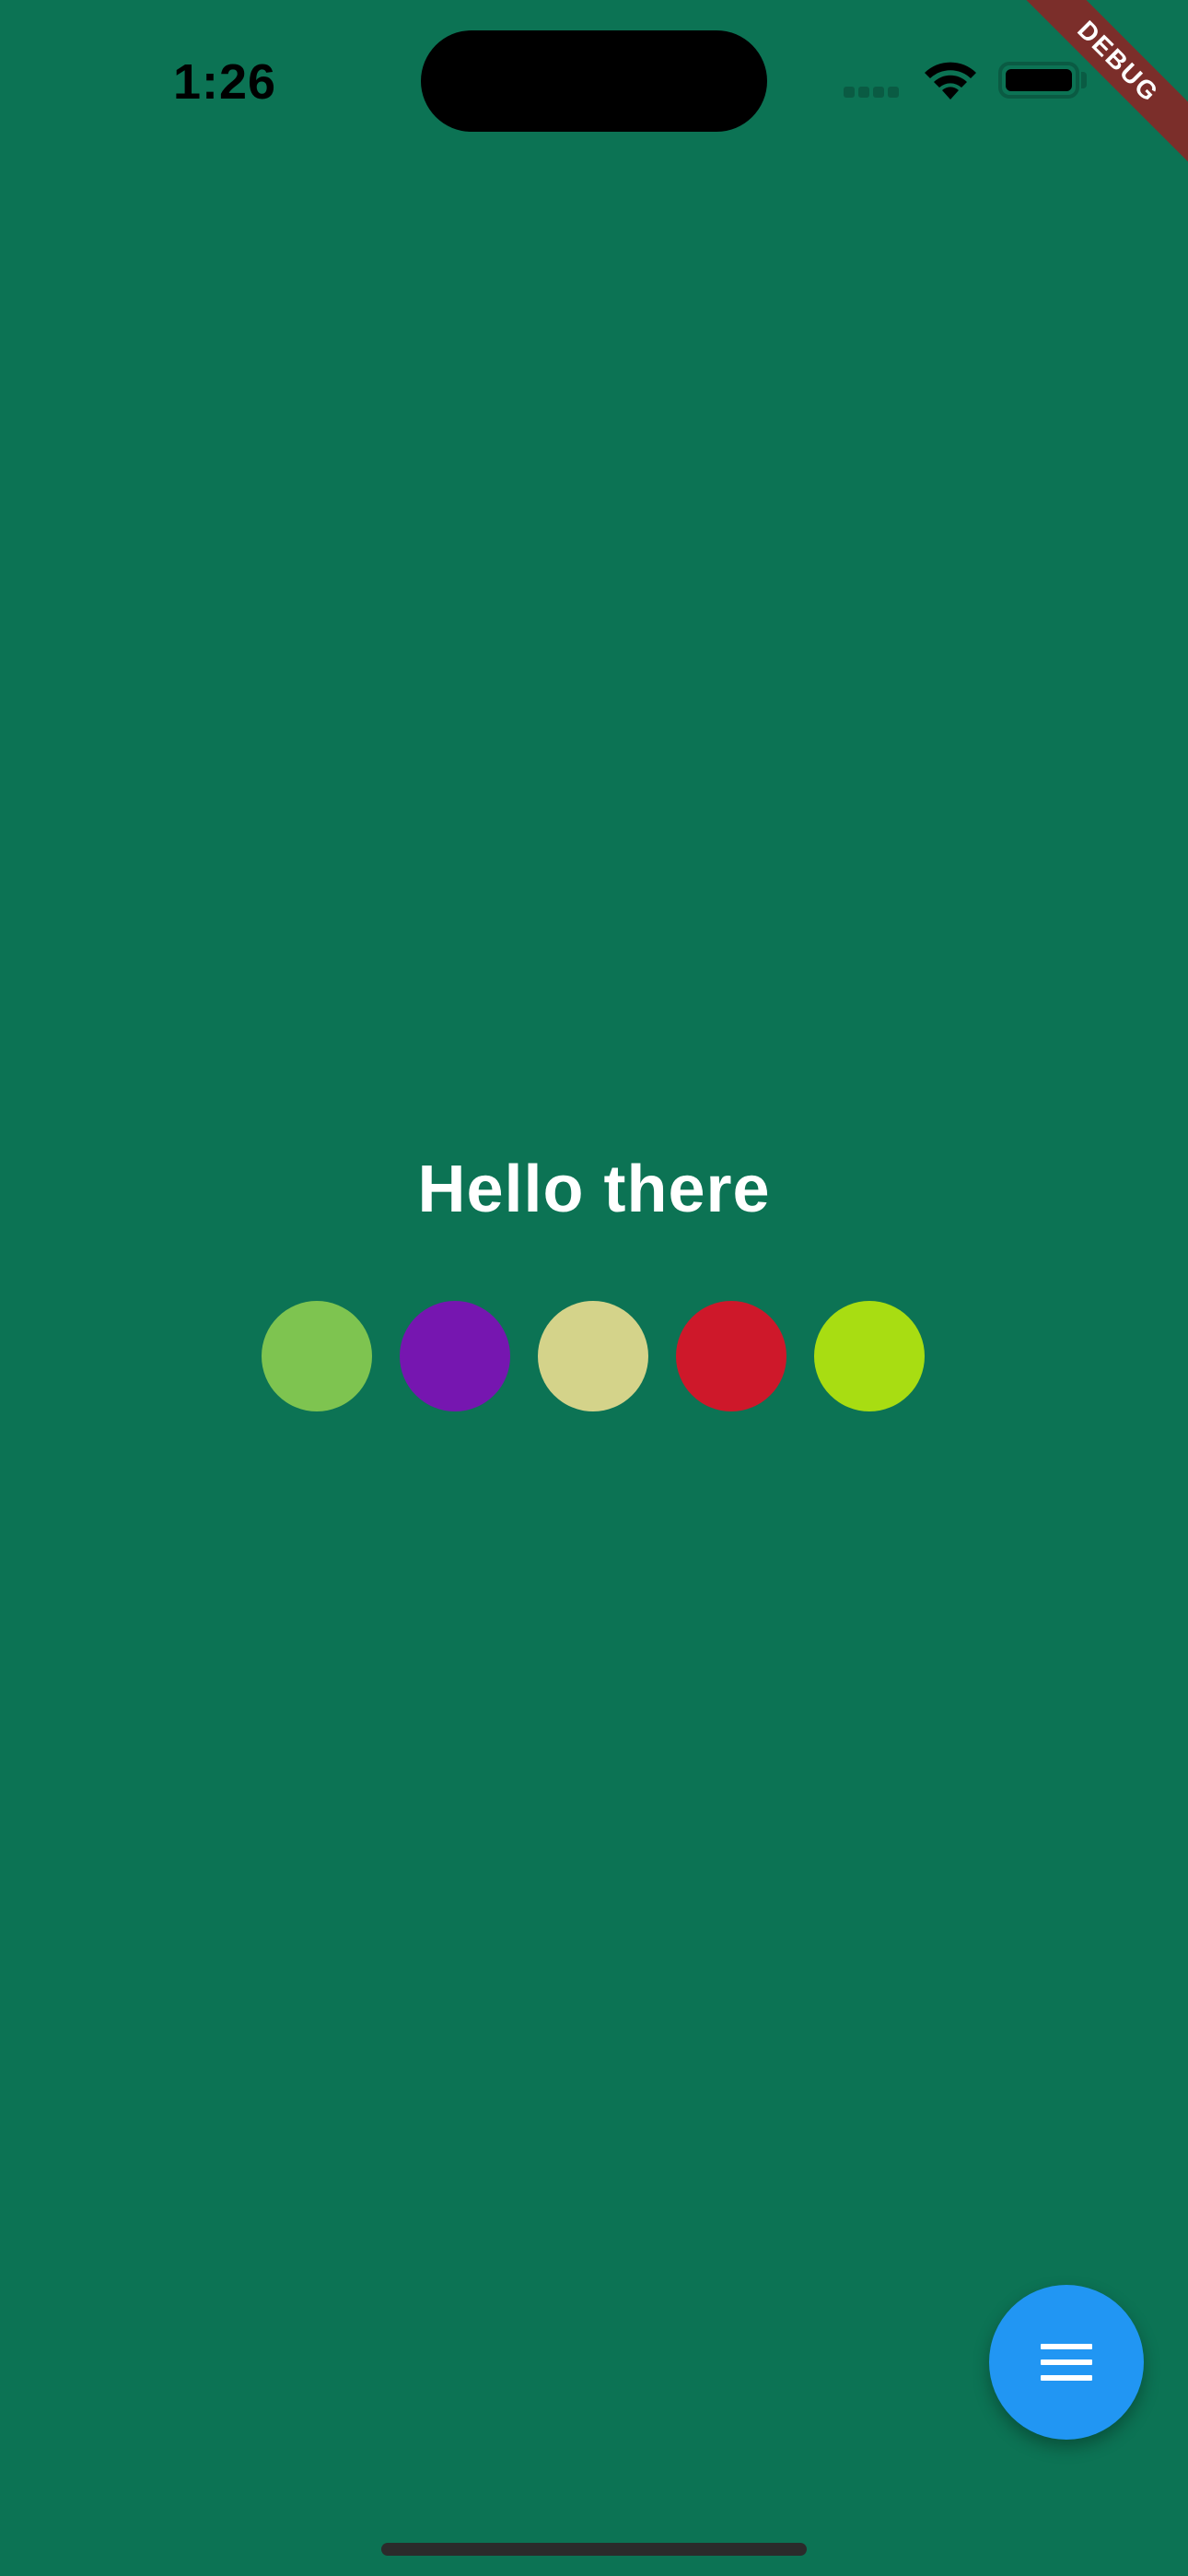 The width and height of the screenshot is (1188, 2576). Describe the element at coordinates (873, 93) in the screenshot. I see `cellular-signal-icon` at that location.